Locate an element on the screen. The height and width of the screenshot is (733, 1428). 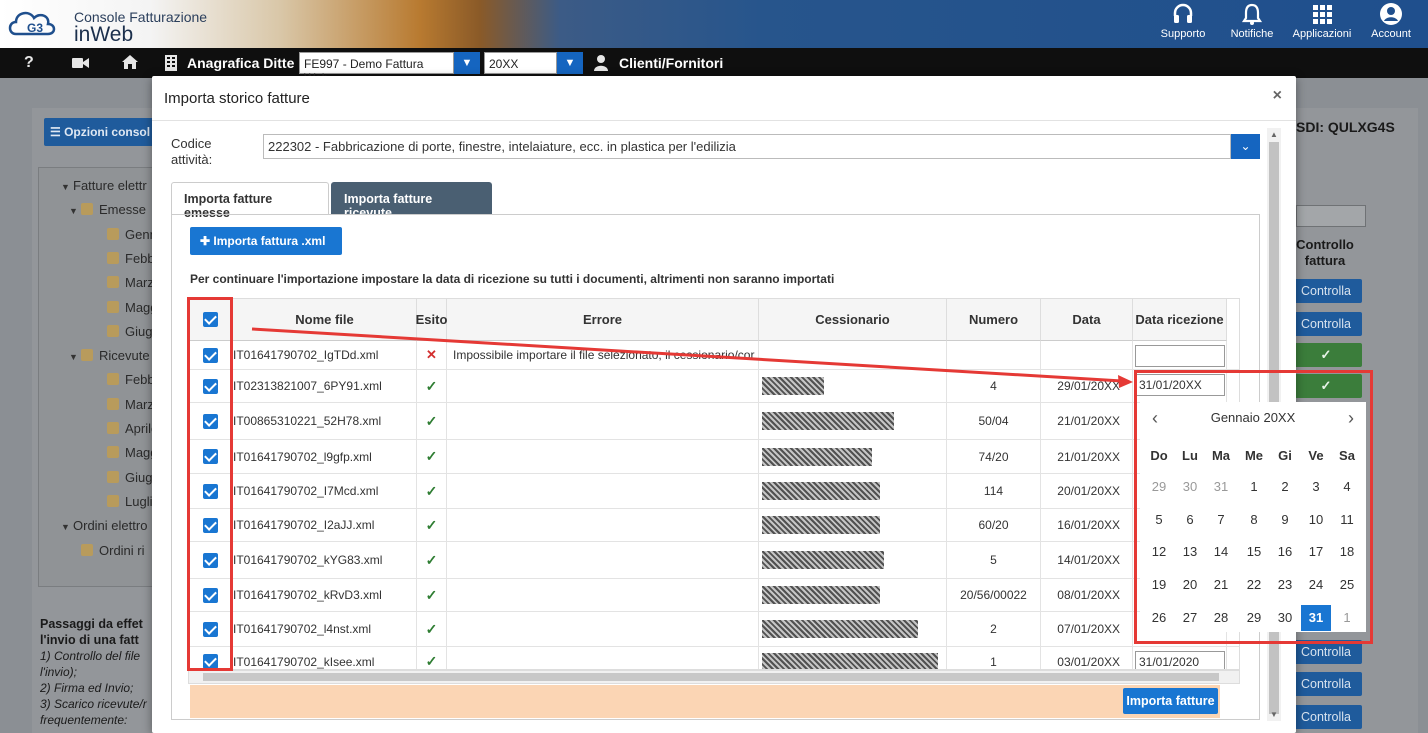
calendar-day: 15 is located at coordinates (1254, 552).